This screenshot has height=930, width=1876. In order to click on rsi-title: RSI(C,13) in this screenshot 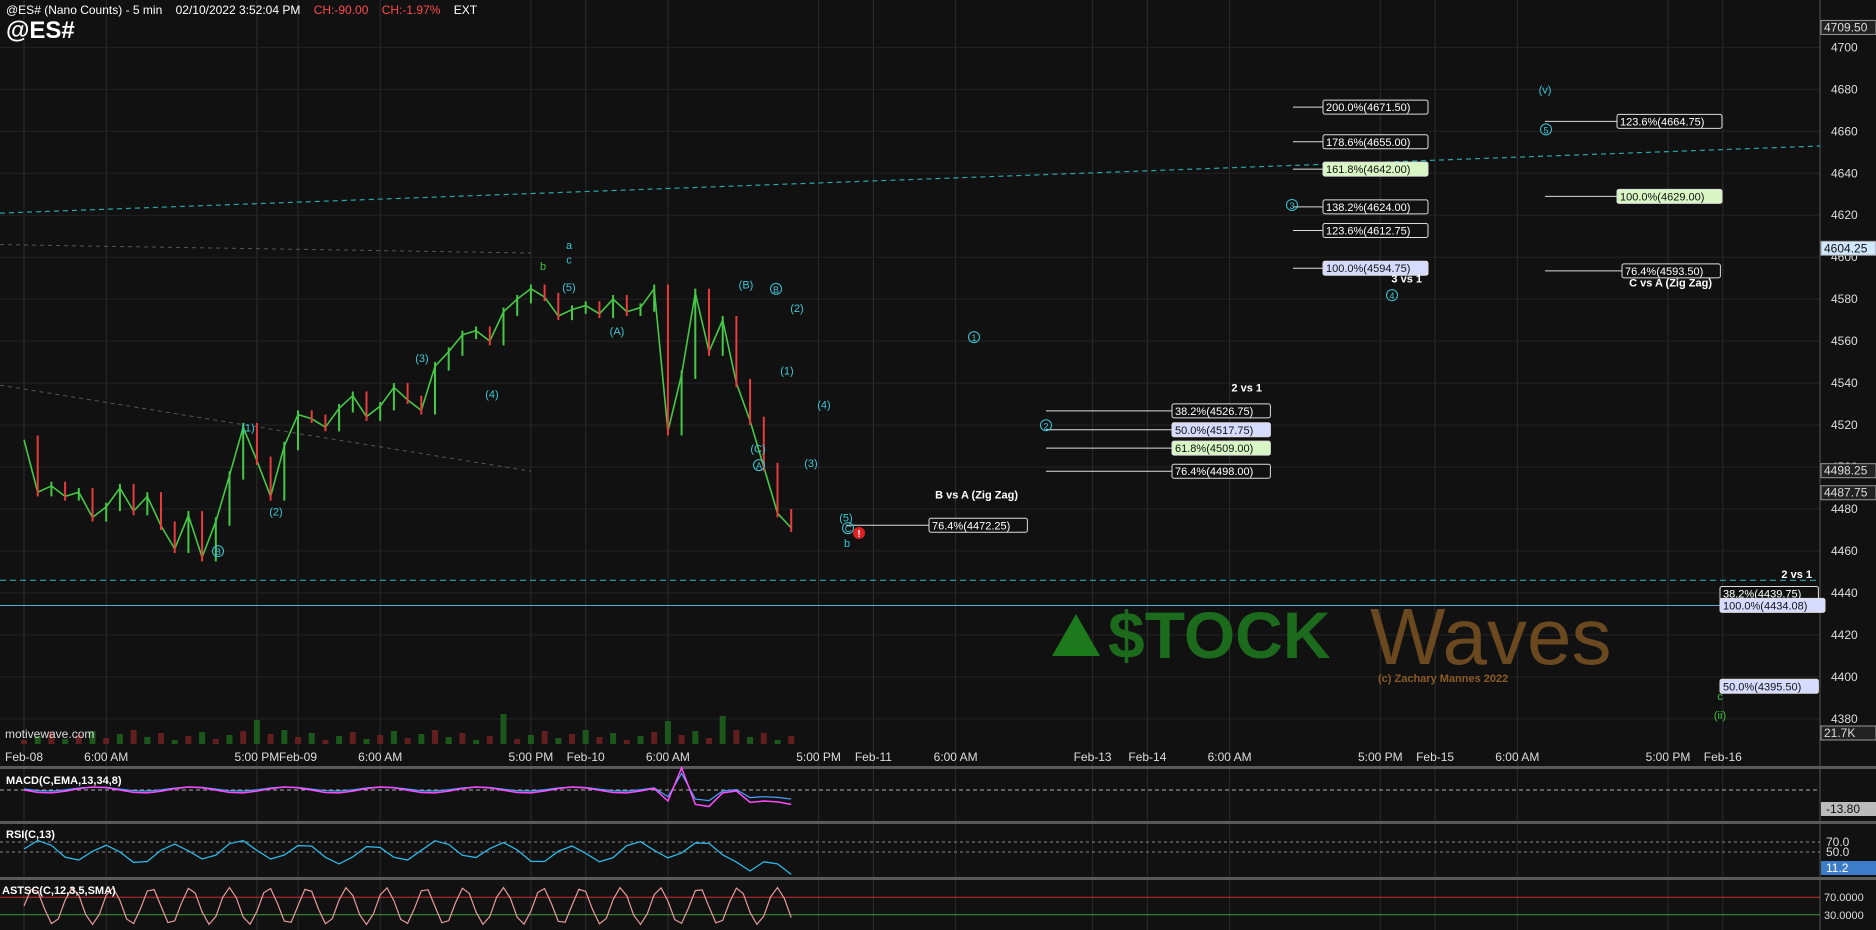, I will do `click(30, 835)`.